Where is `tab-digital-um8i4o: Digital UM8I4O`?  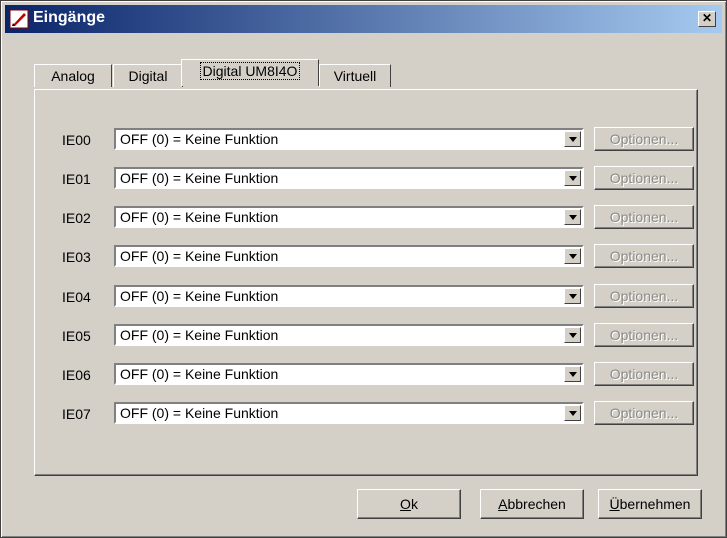
tab-digital-um8i4o: Digital UM8I4O is located at coordinates (250, 72).